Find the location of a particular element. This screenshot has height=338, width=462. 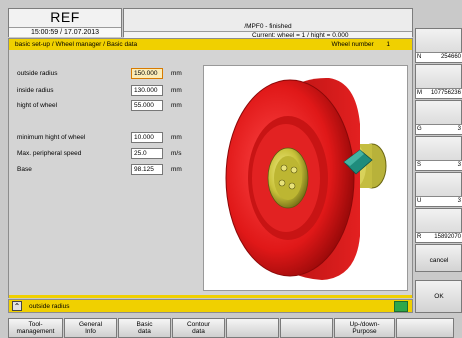

field-label-outside-radius: outside radius is located at coordinates (37, 73).